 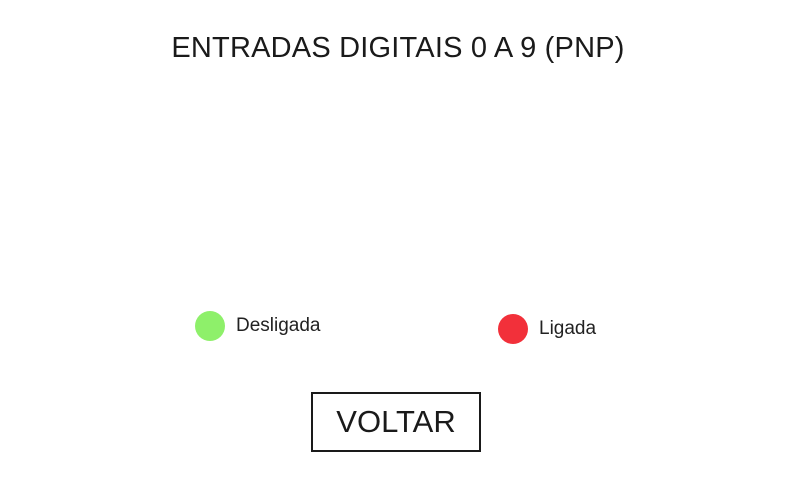 What do you see at coordinates (396, 422) in the screenshot?
I see `back-button: VOLTAR` at bounding box center [396, 422].